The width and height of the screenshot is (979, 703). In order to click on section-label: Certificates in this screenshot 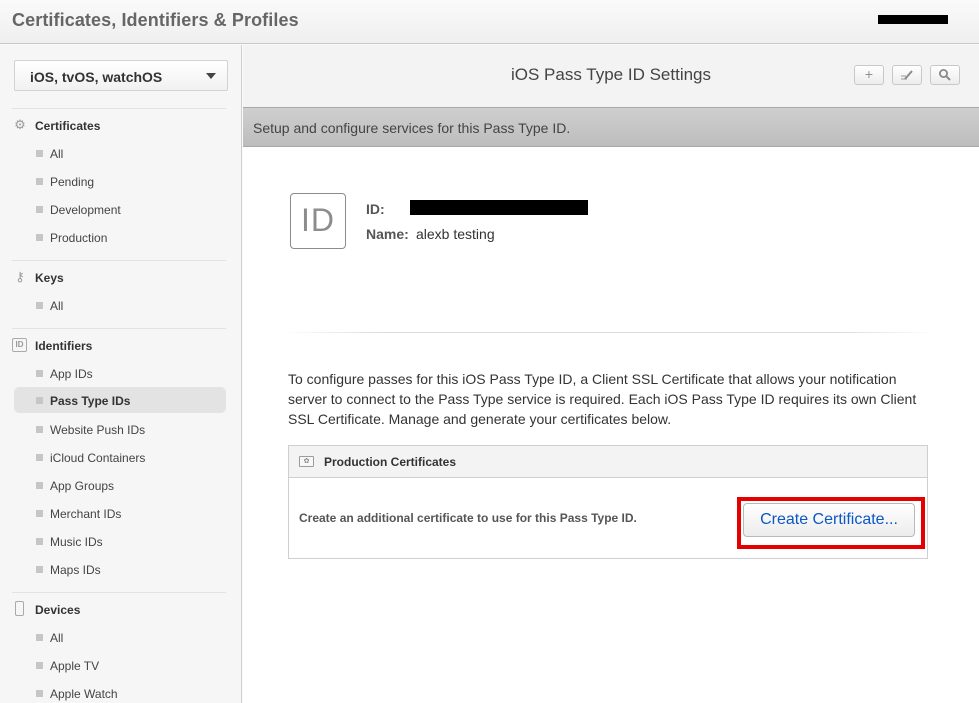, I will do `click(68, 126)`.